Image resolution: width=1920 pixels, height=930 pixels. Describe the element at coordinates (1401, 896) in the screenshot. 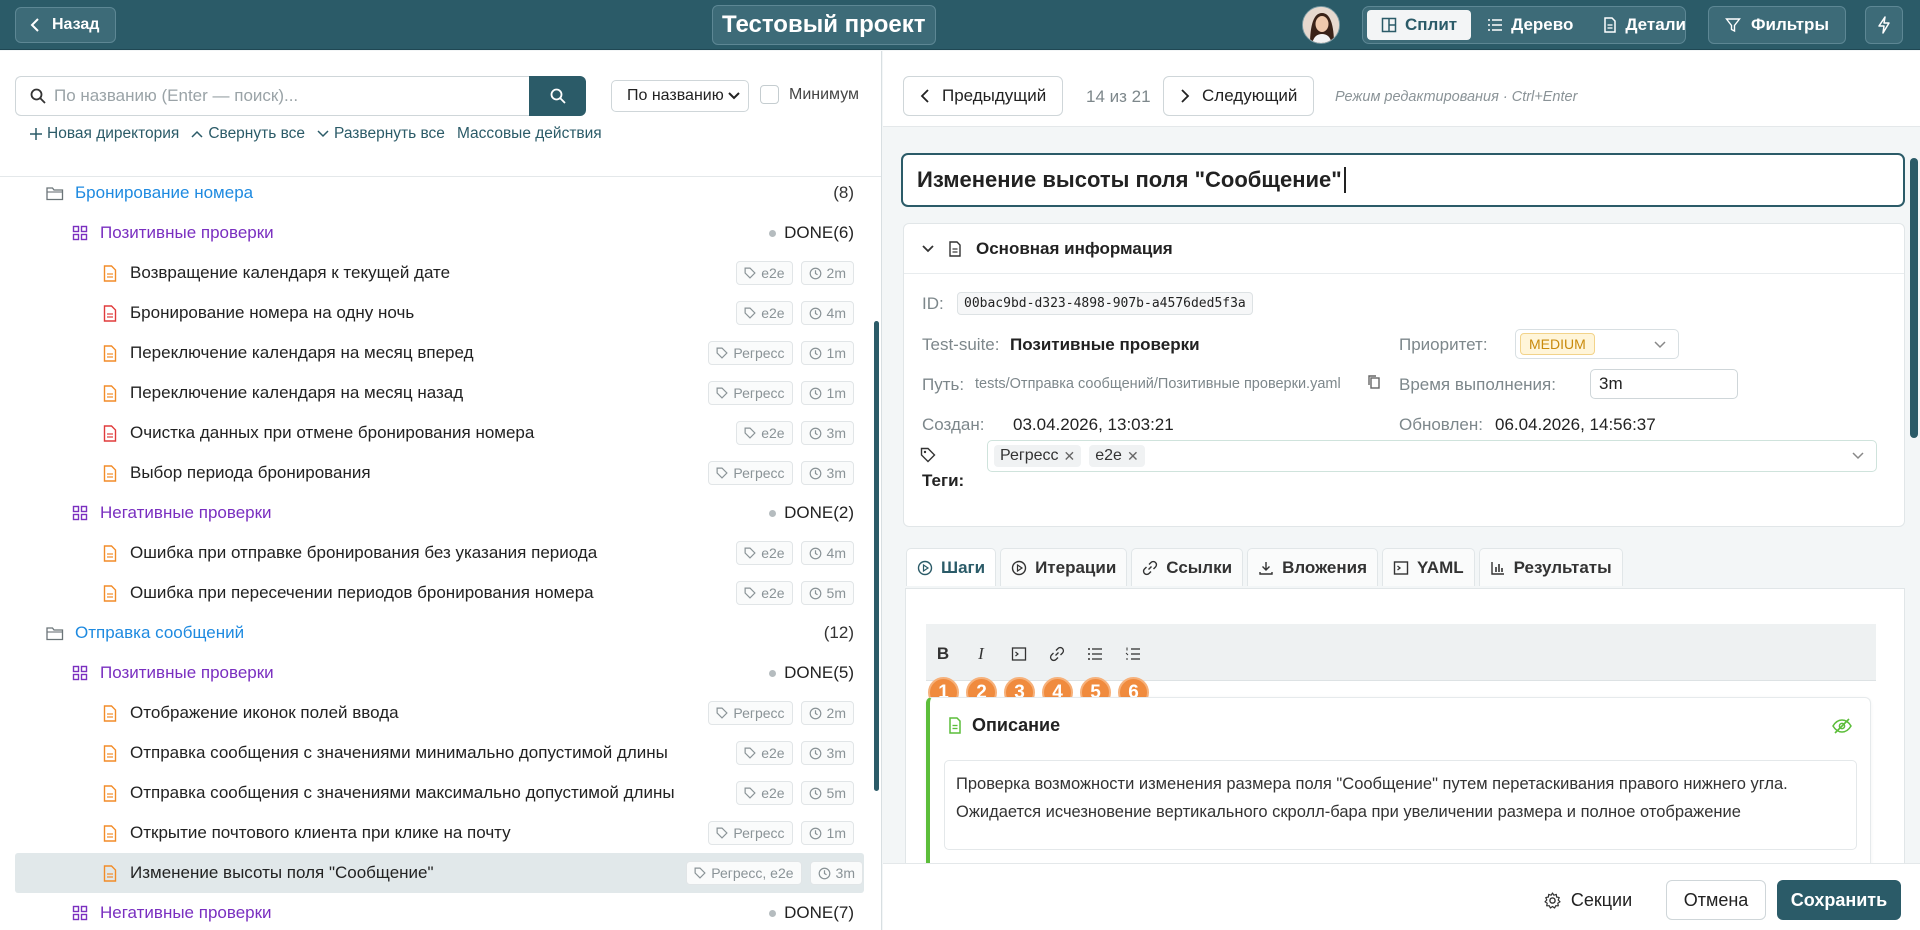

I see `details-footer: Секции Отмена Сохранить` at that location.